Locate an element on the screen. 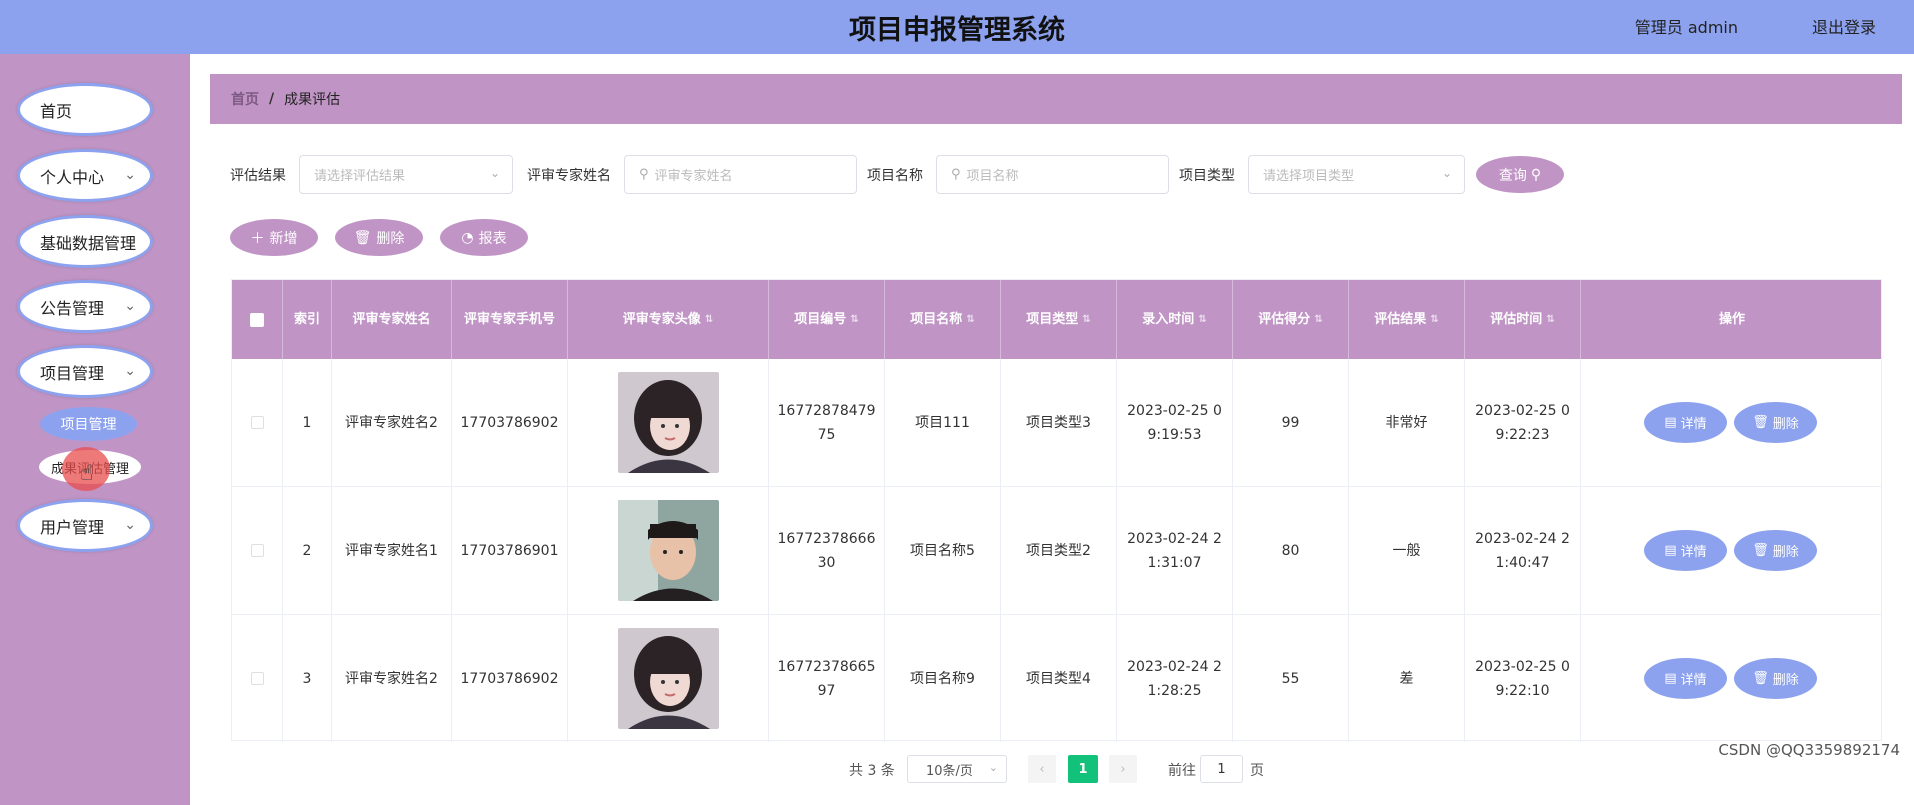  cell-eval-time: 2023-02-25 0 9:22:10 is located at coordinates (1523, 678).